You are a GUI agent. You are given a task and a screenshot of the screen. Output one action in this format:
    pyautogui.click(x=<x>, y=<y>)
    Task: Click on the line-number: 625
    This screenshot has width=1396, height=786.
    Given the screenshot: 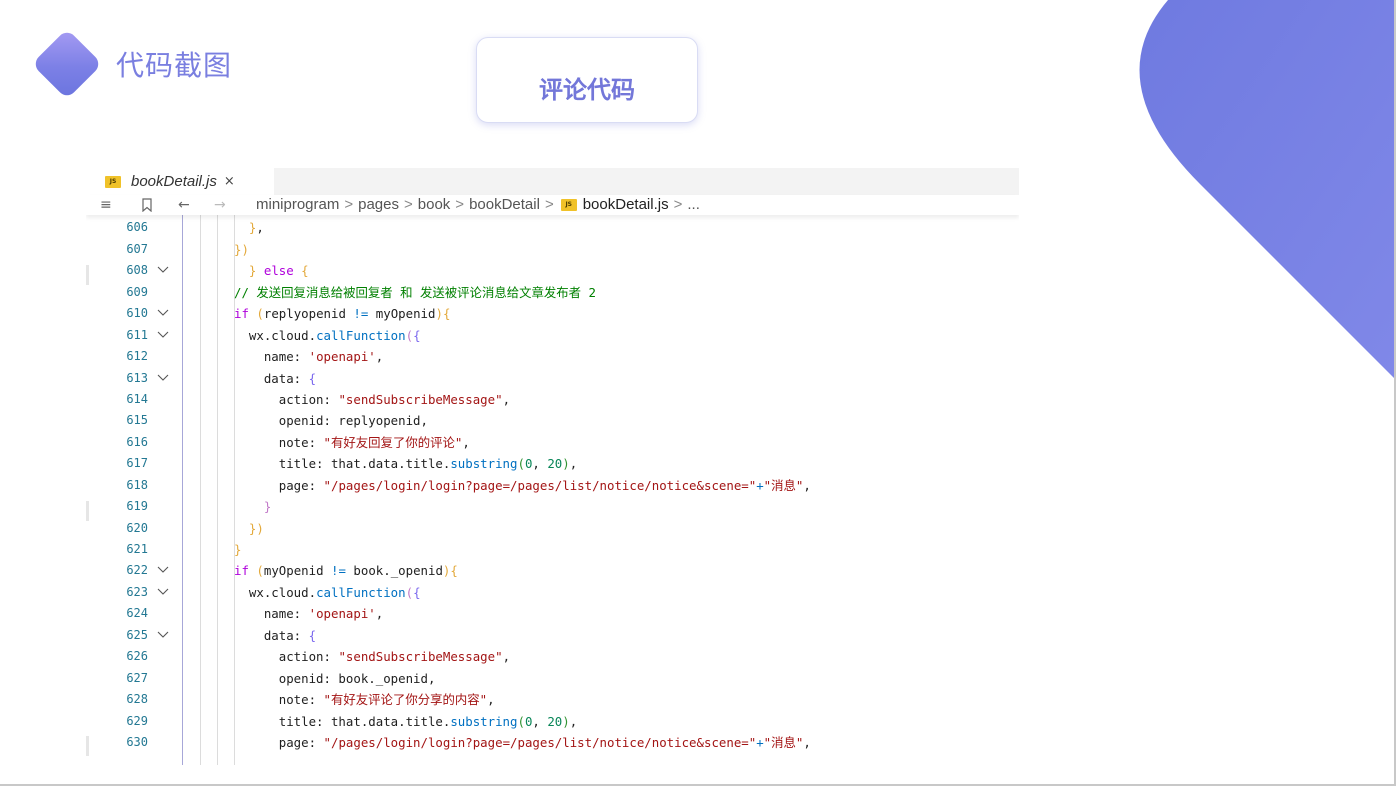 What is the action you would take?
    pyautogui.click(x=137, y=634)
    